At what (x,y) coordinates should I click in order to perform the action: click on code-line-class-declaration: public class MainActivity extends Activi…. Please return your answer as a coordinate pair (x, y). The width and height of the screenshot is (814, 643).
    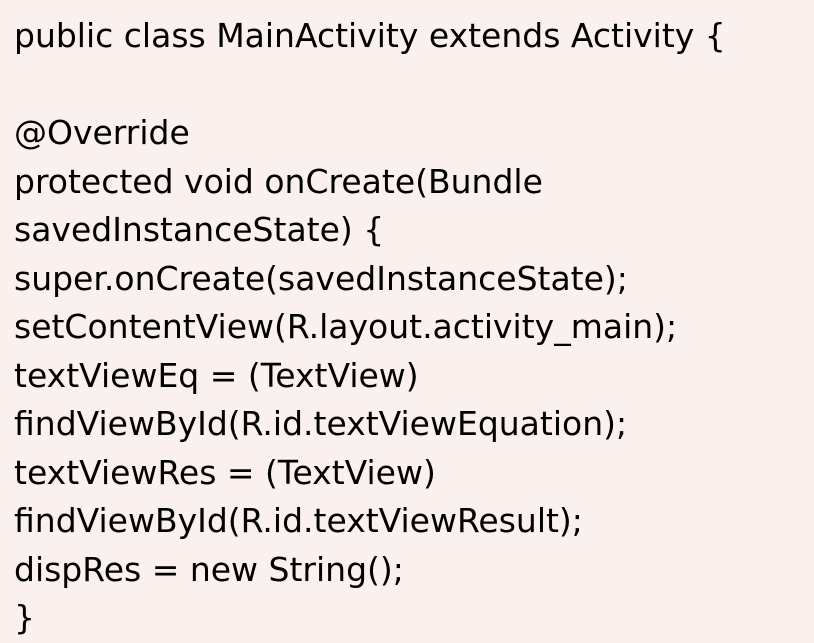
    Looking at the image, I should click on (370, 35).